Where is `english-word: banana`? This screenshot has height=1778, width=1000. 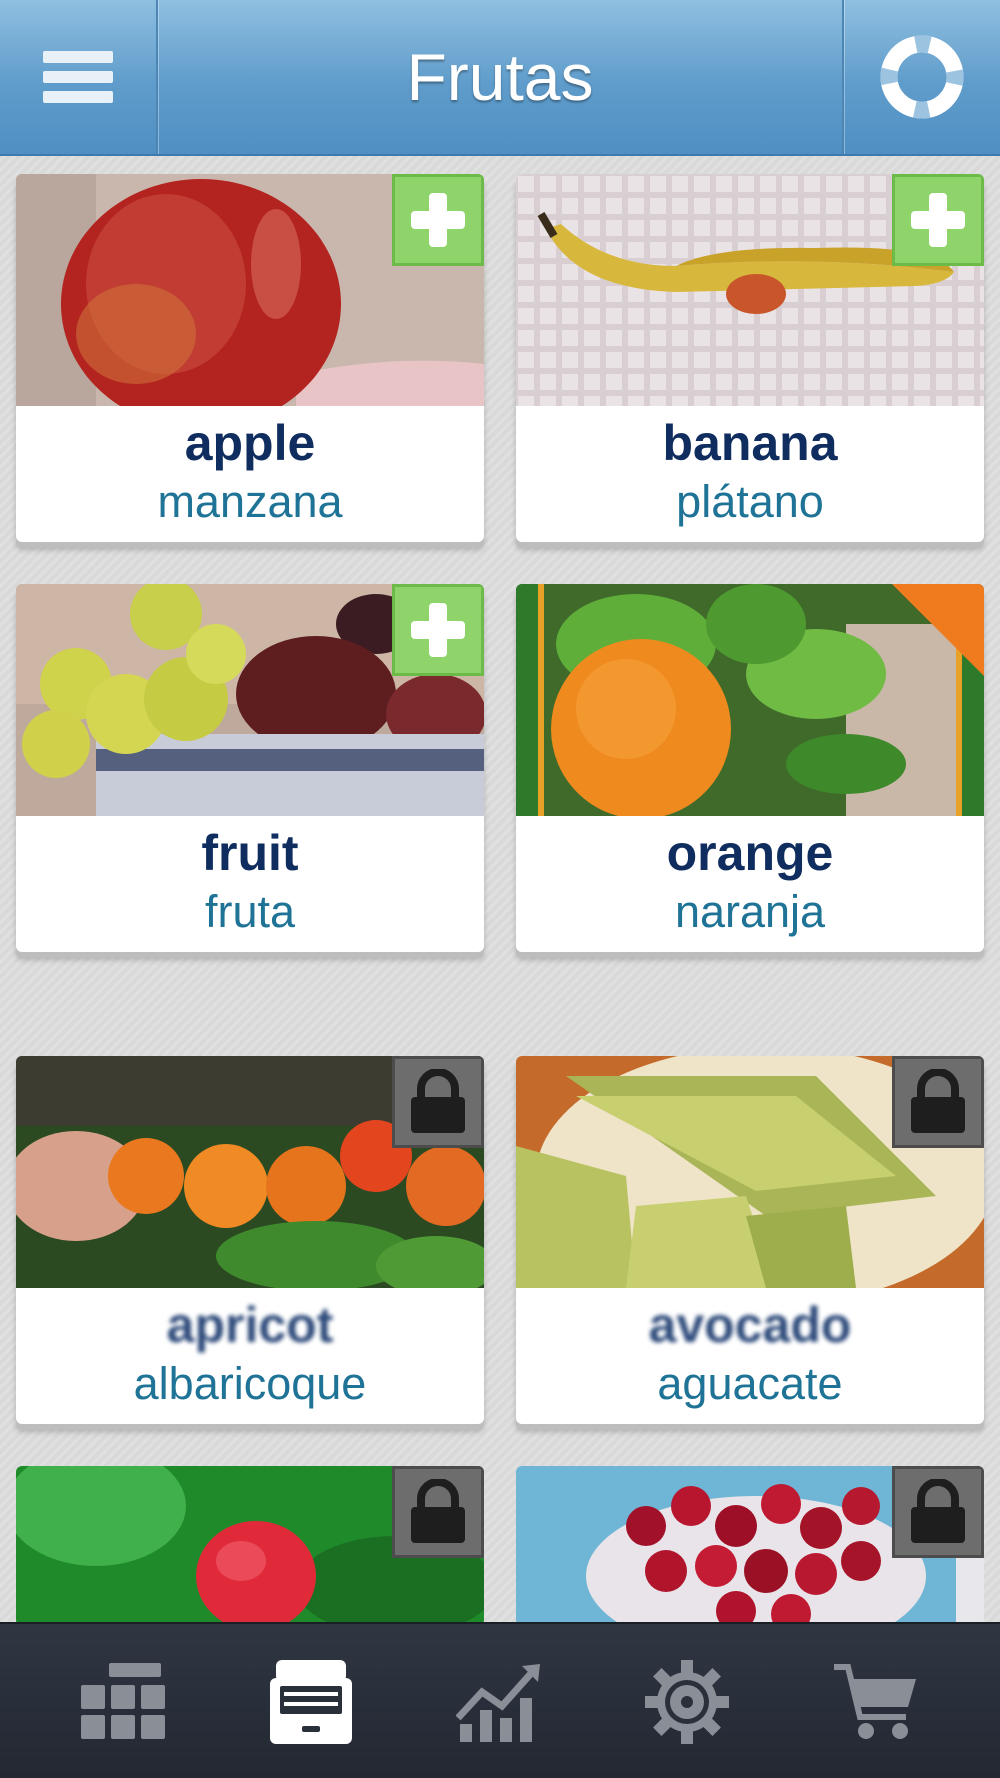
english-word: banana is located at coordinates (750, 443).